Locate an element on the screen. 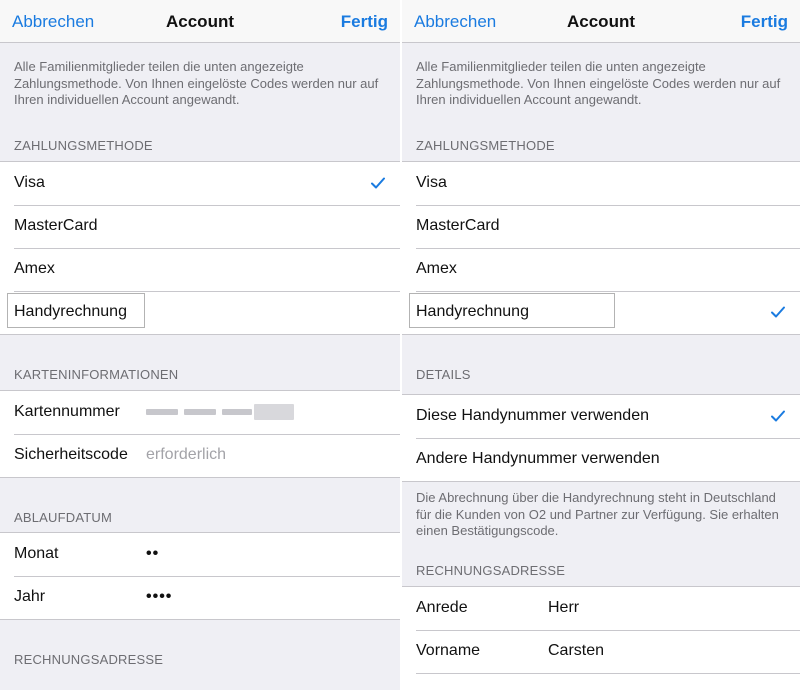  card-number-label: Kartennummer is located at coordinates (67, 411).